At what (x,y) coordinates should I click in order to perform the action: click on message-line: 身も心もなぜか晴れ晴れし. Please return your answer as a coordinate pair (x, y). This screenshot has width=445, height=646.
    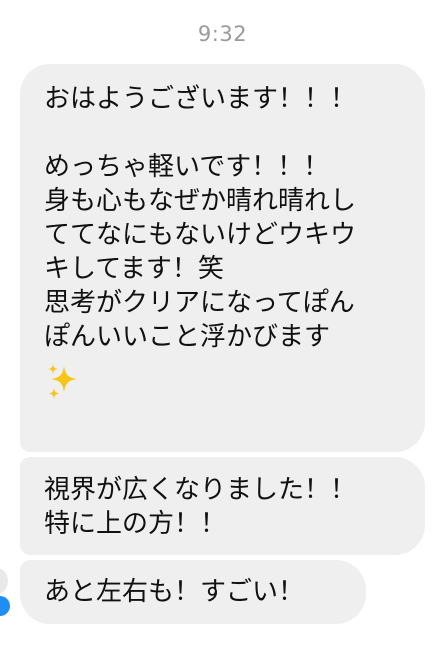
    Looking at the image, I should click on (200, 201).